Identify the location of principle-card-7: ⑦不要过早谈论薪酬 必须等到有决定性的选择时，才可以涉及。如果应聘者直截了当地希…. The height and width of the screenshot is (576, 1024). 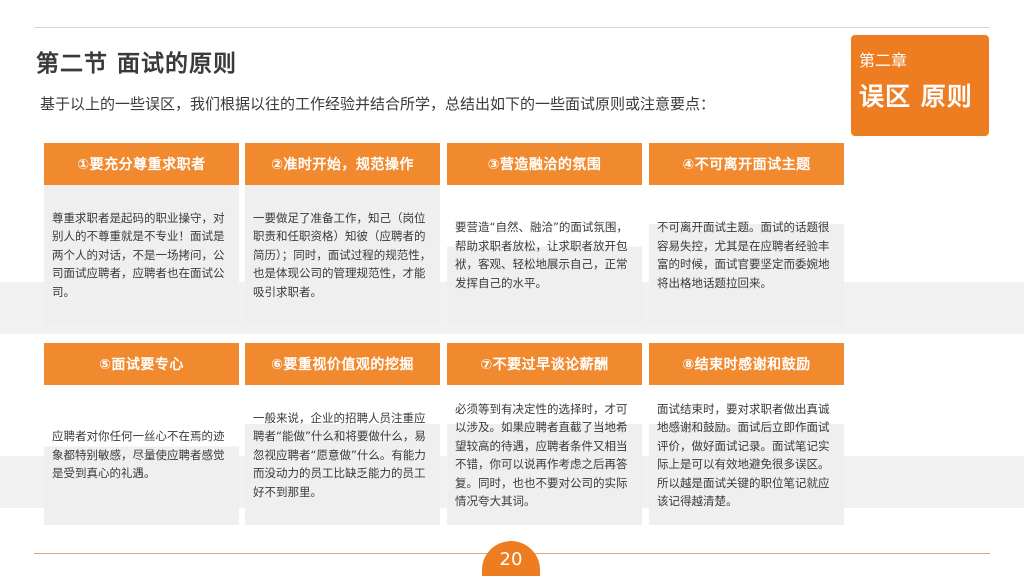
(544, 434).